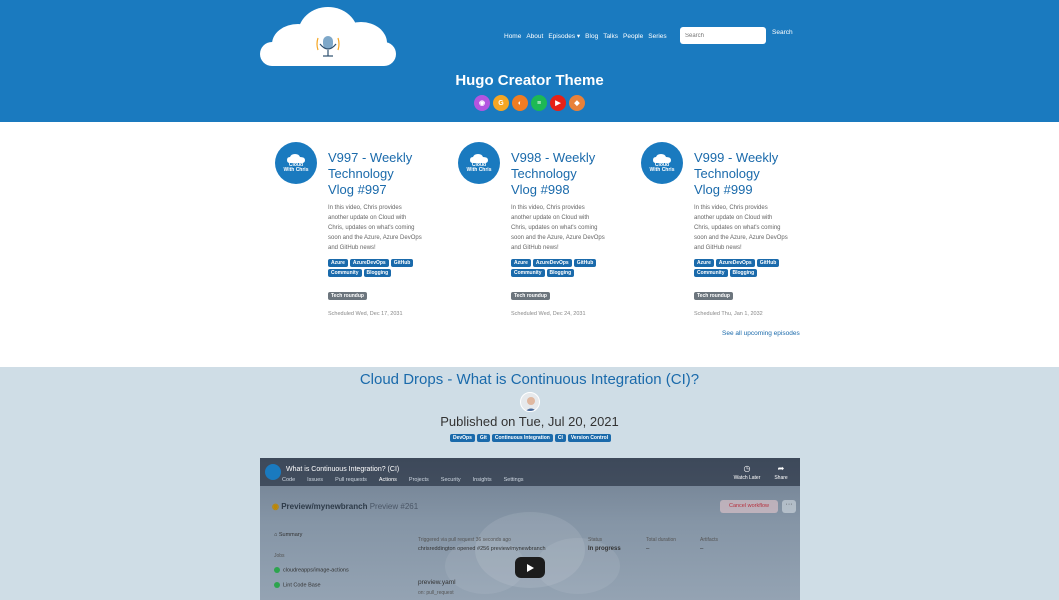 This screenshot has width=1059, height=600. What do you see at coordinates (728, 314) in the screenshot?
I see `scheduled-date: Scheduled Thu, Jan 1, 2032` at bounding box center [728, 314].